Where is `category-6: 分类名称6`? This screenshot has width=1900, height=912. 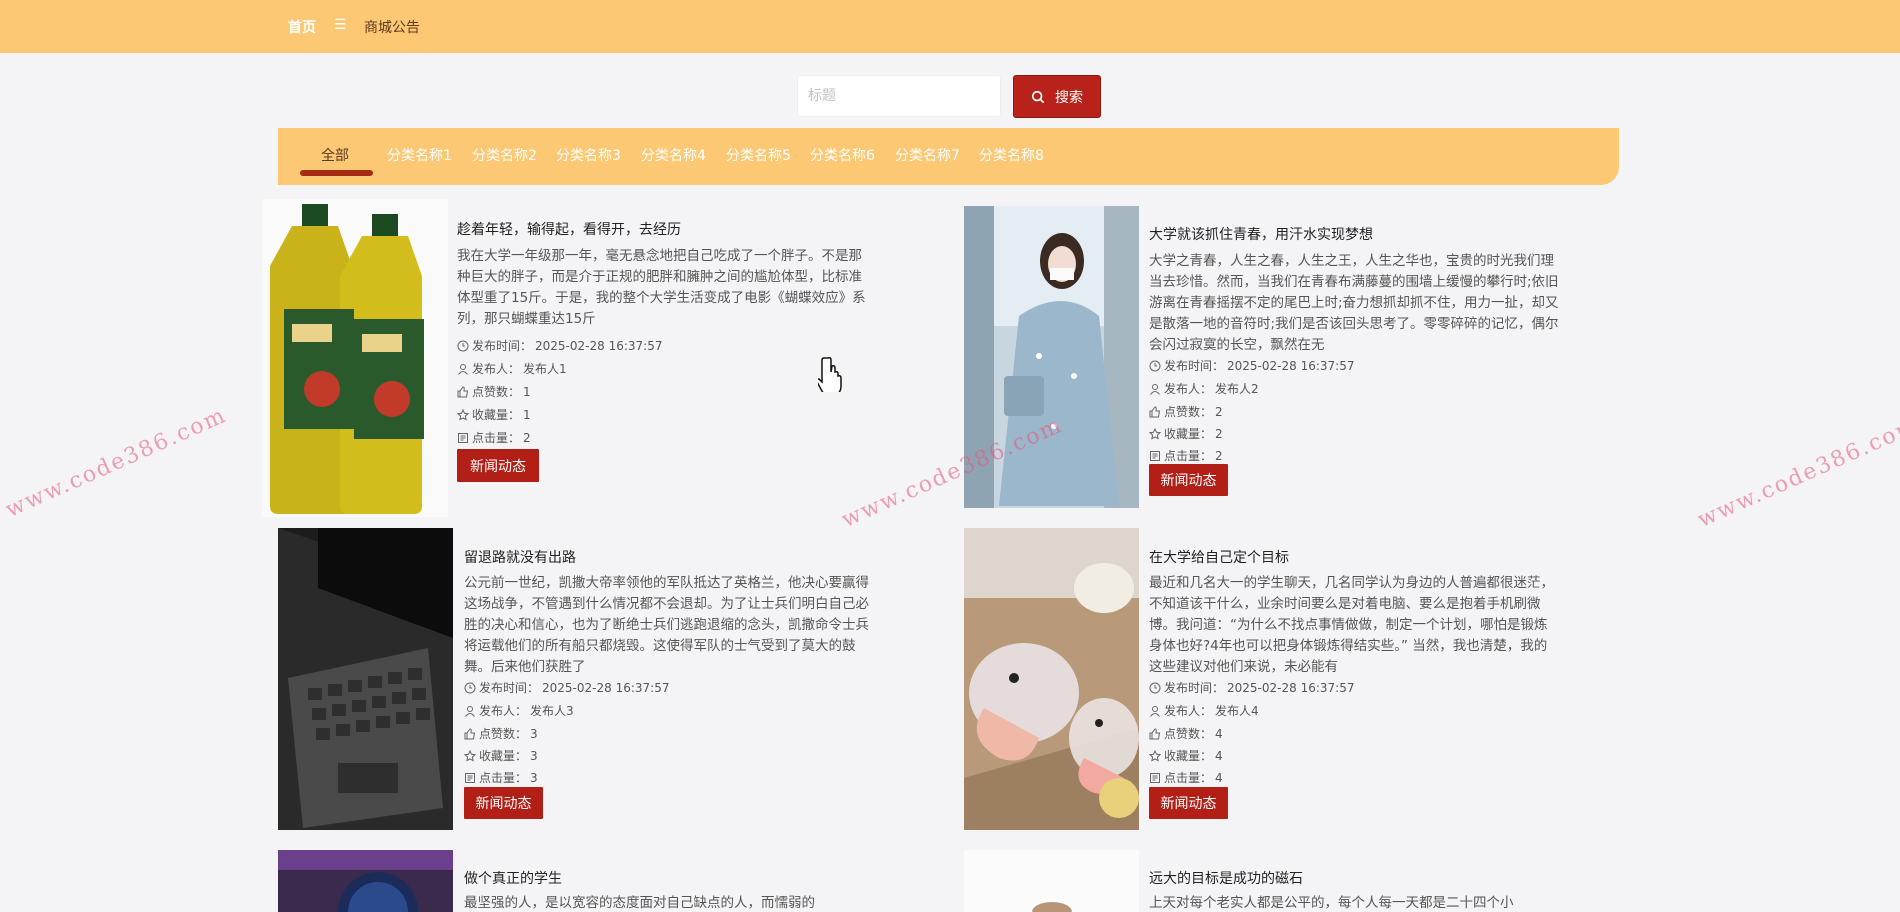
category-6: 分类名称6 is located at coordinates (842, 155).